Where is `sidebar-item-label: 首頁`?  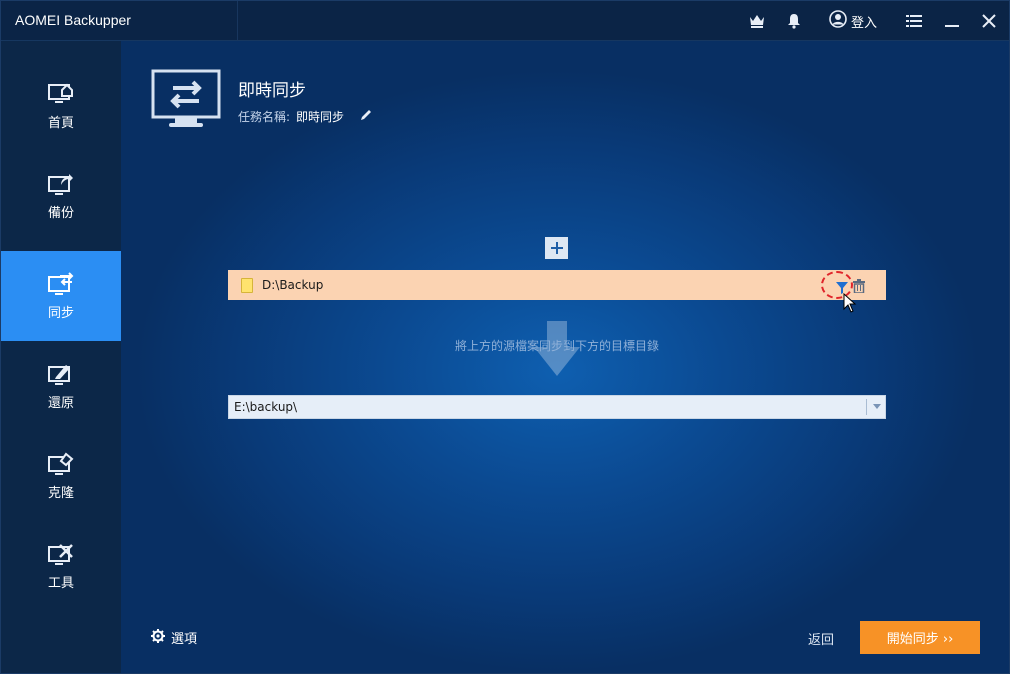
sidebar-item-label: 首頁 is located at coordinates (60, 123).